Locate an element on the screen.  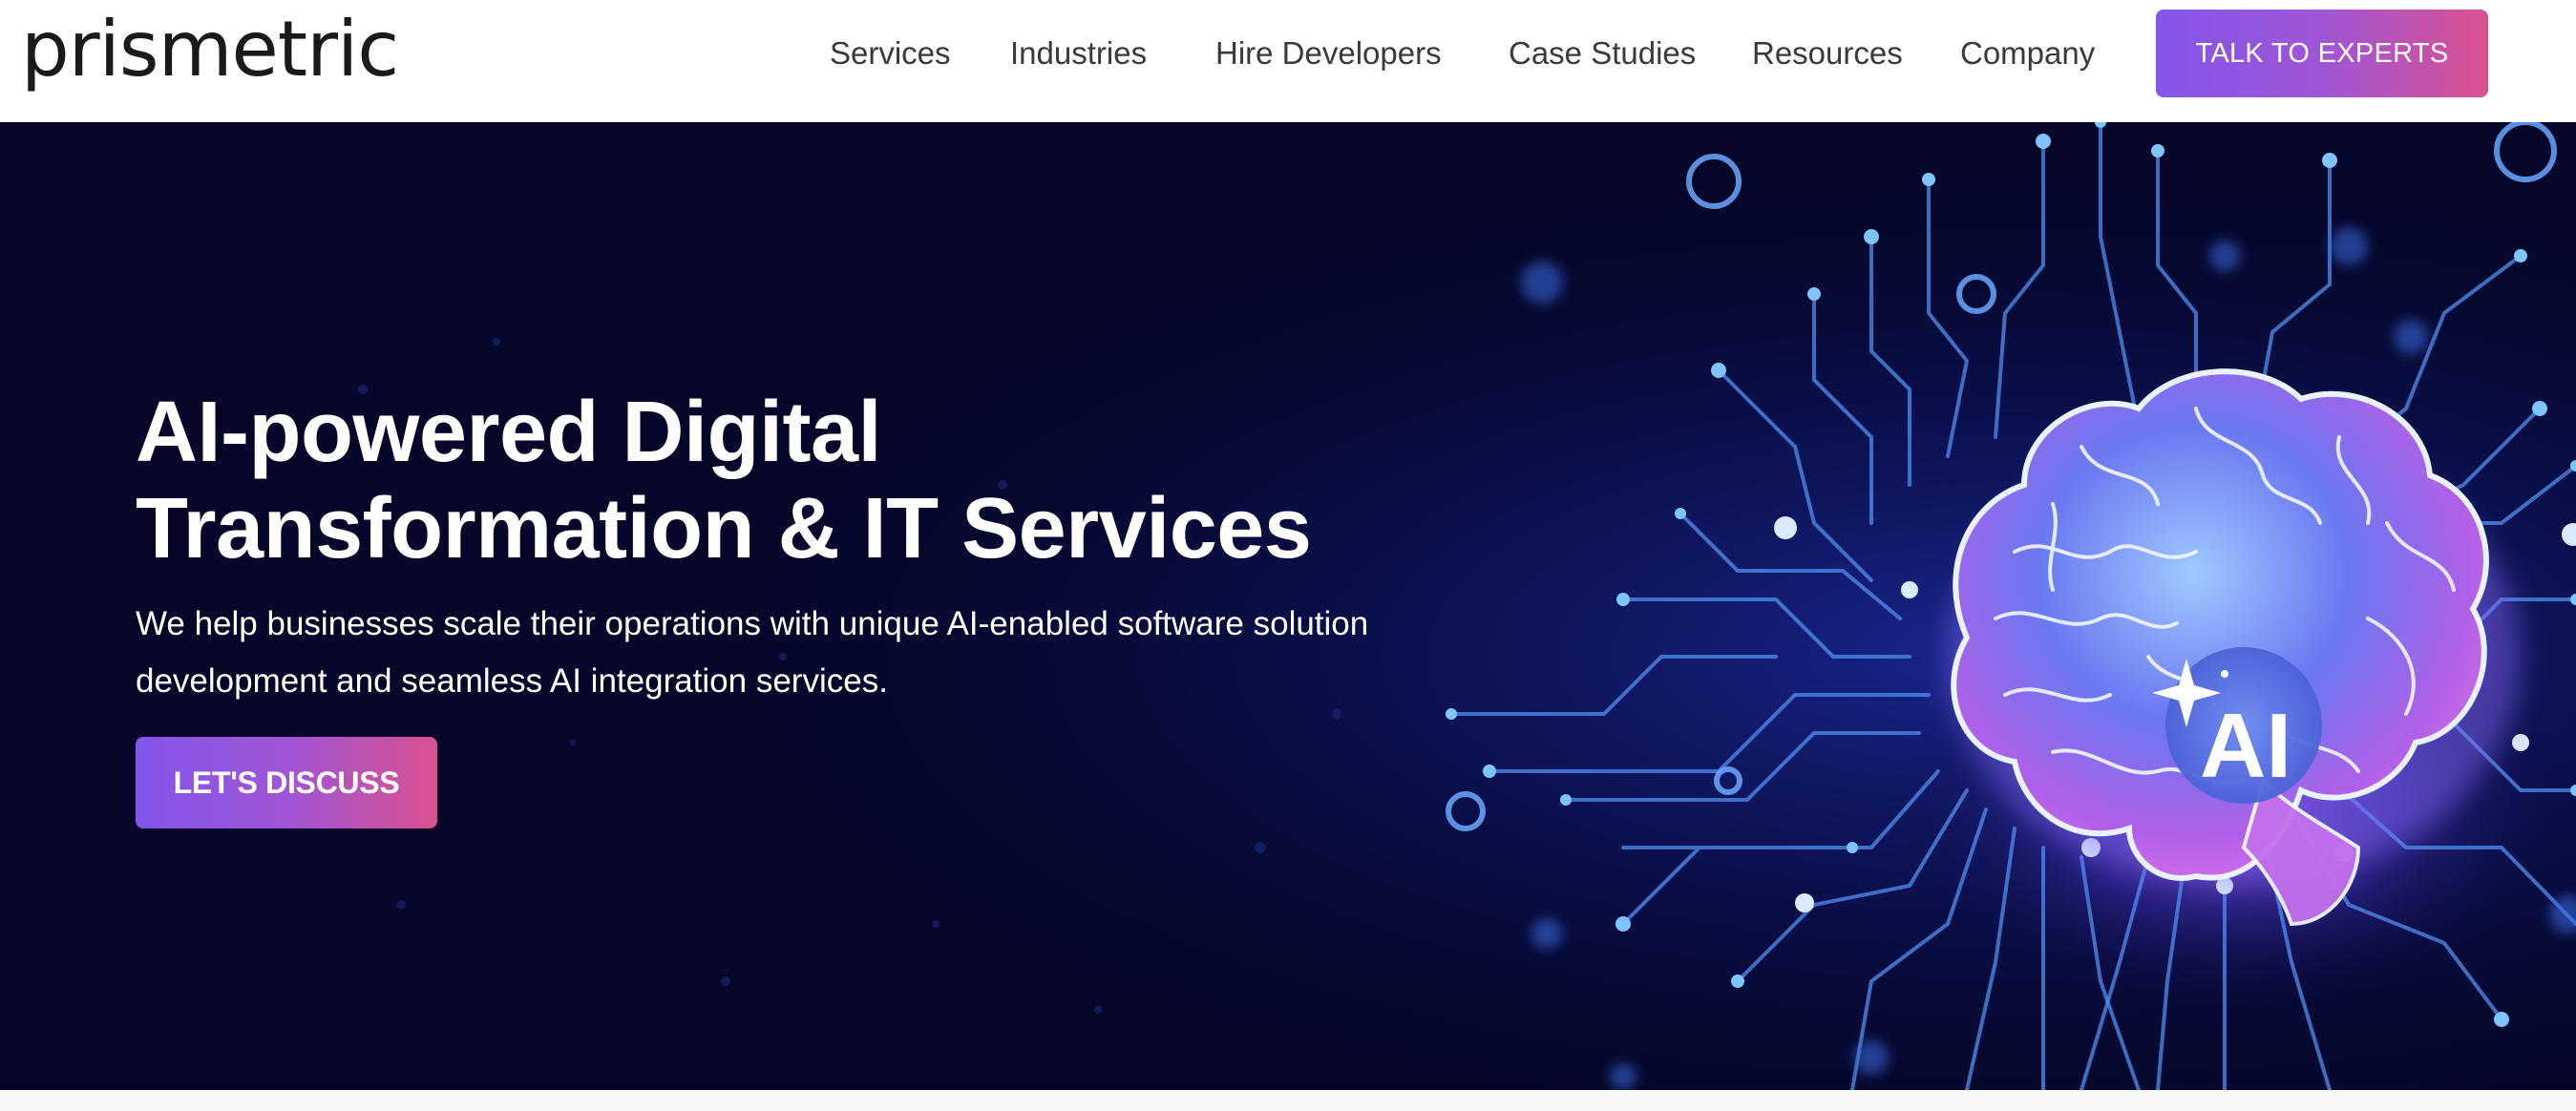
nav-item-services: Services is located at coordinates (890, 53).